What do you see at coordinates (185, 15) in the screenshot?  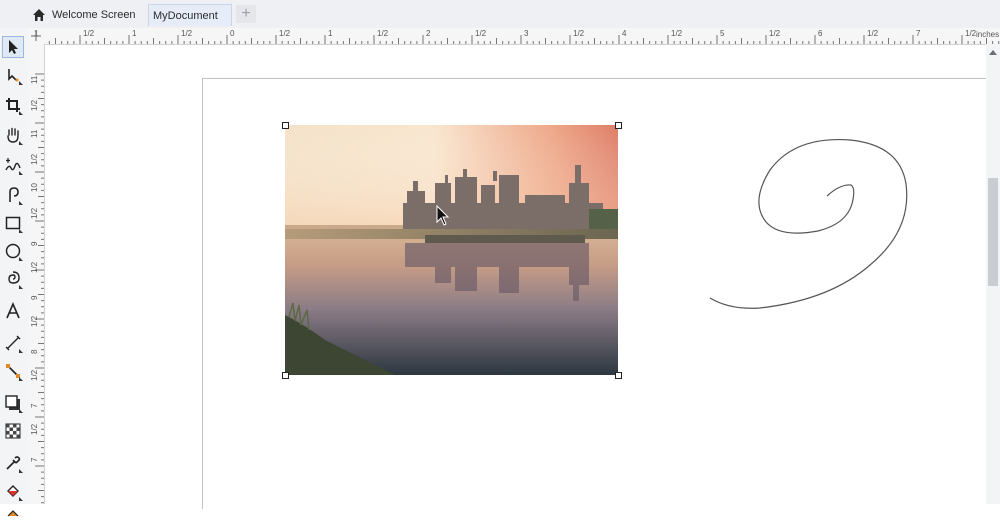 I see `tab-mydocument-label: MyDocument` at bounding box center [185, 15].